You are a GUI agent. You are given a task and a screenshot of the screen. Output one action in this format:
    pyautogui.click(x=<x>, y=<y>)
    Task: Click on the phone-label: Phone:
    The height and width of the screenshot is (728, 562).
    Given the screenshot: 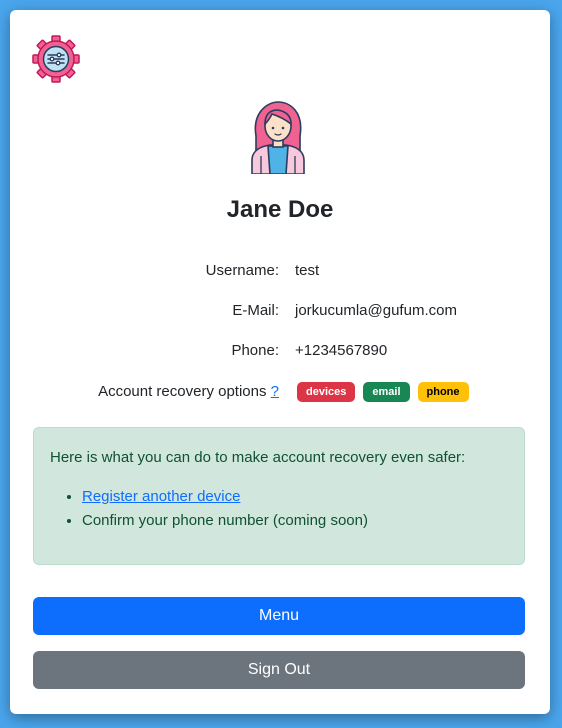 What is the action you would take?
    pyautogui.click(x=255, y=350)
    